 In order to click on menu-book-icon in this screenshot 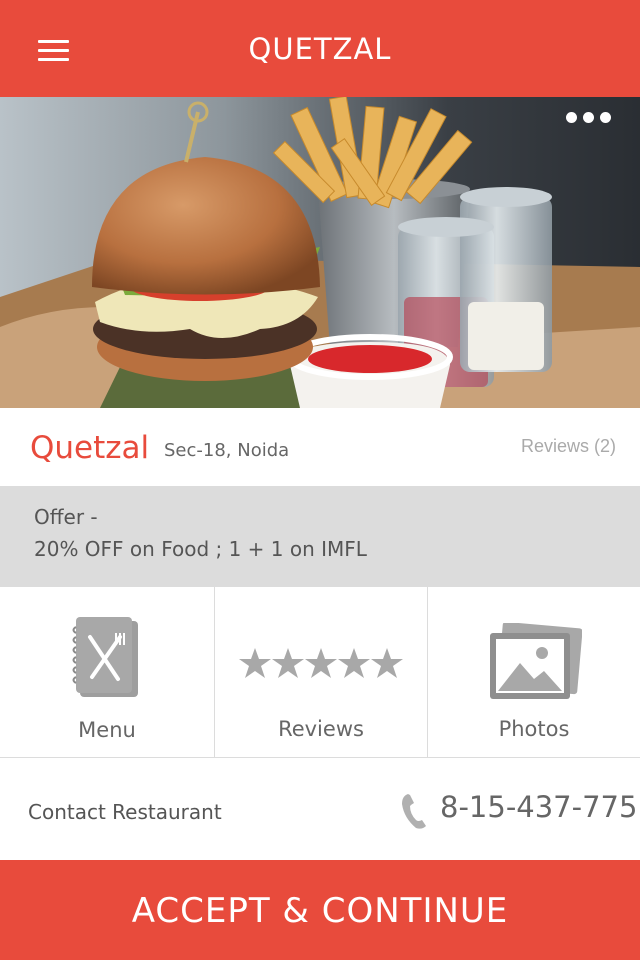, I will do `click(107, 660)`.